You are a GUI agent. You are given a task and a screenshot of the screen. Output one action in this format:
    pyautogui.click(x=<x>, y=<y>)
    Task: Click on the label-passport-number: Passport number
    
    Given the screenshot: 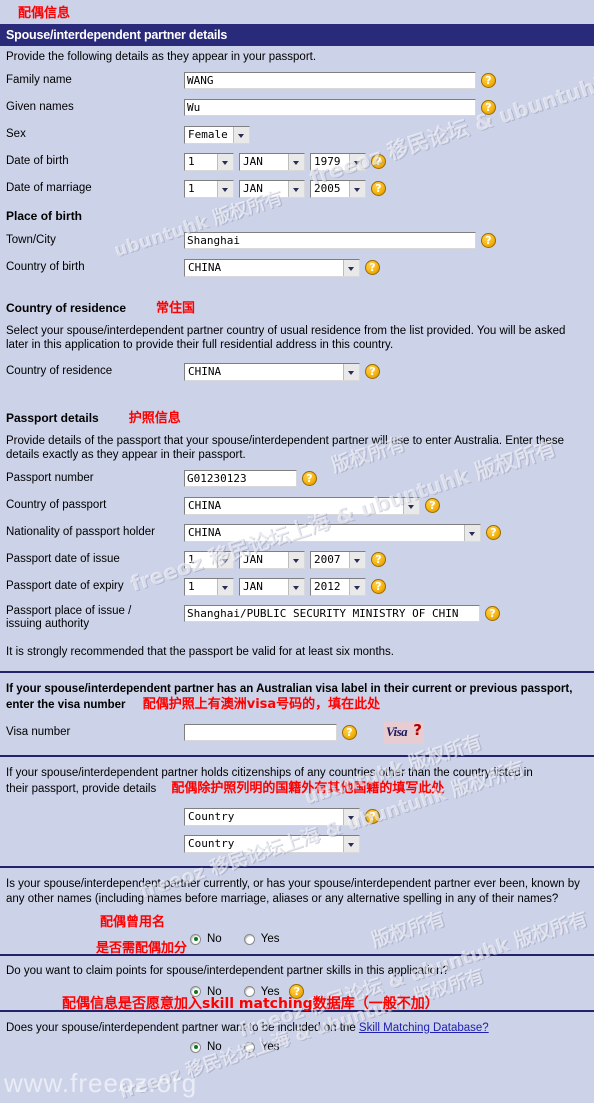 What is the action you would take?
    pyautogui.click(x=50, y=478)
    